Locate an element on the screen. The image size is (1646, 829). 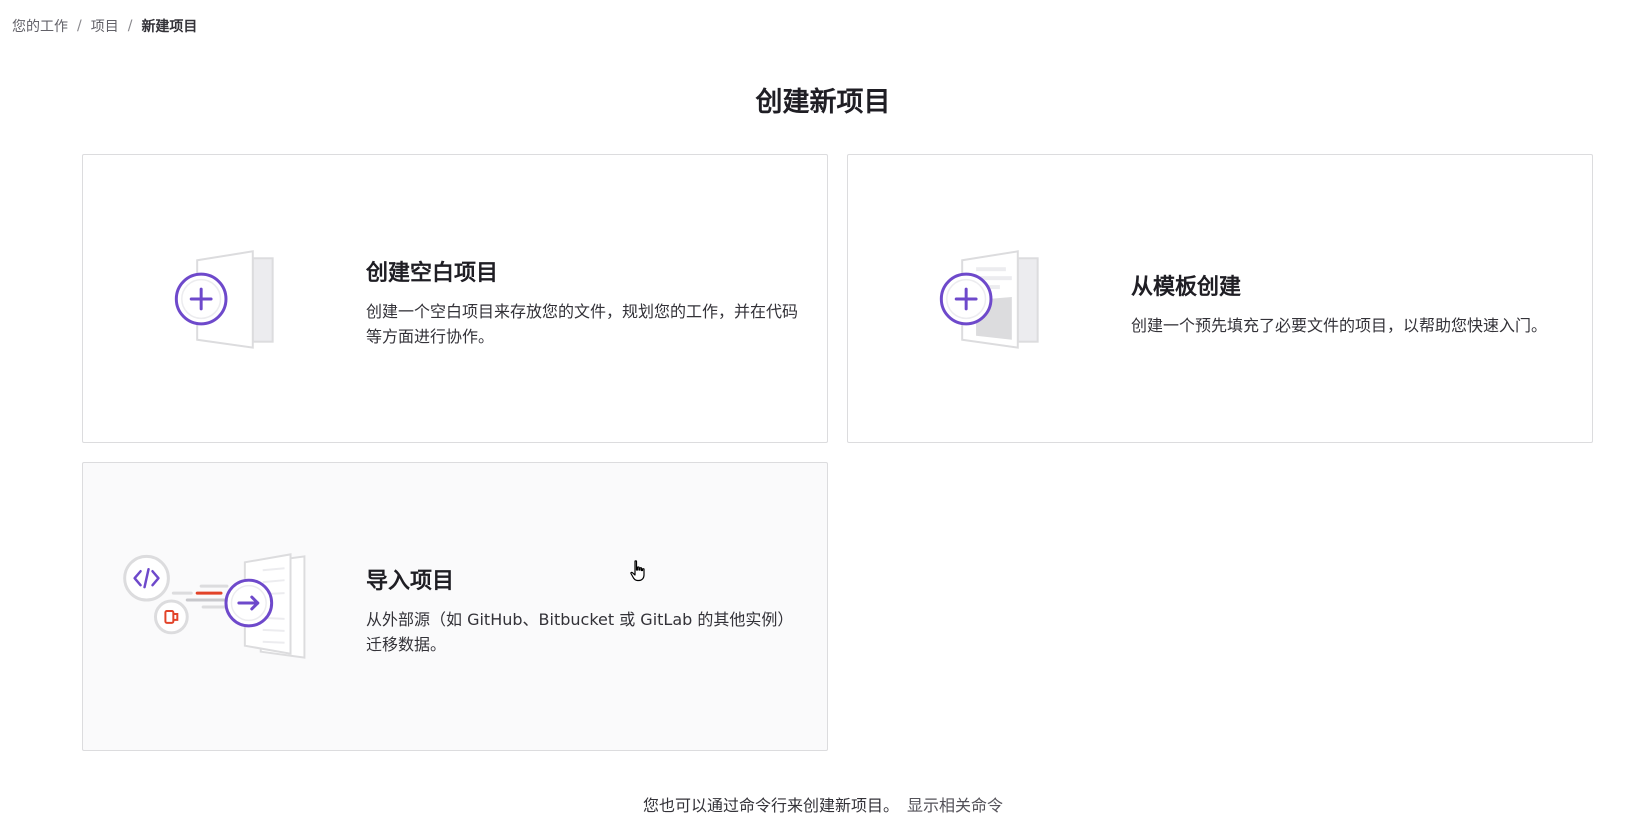
plus-document-icon is located at coordinates (224, 299).